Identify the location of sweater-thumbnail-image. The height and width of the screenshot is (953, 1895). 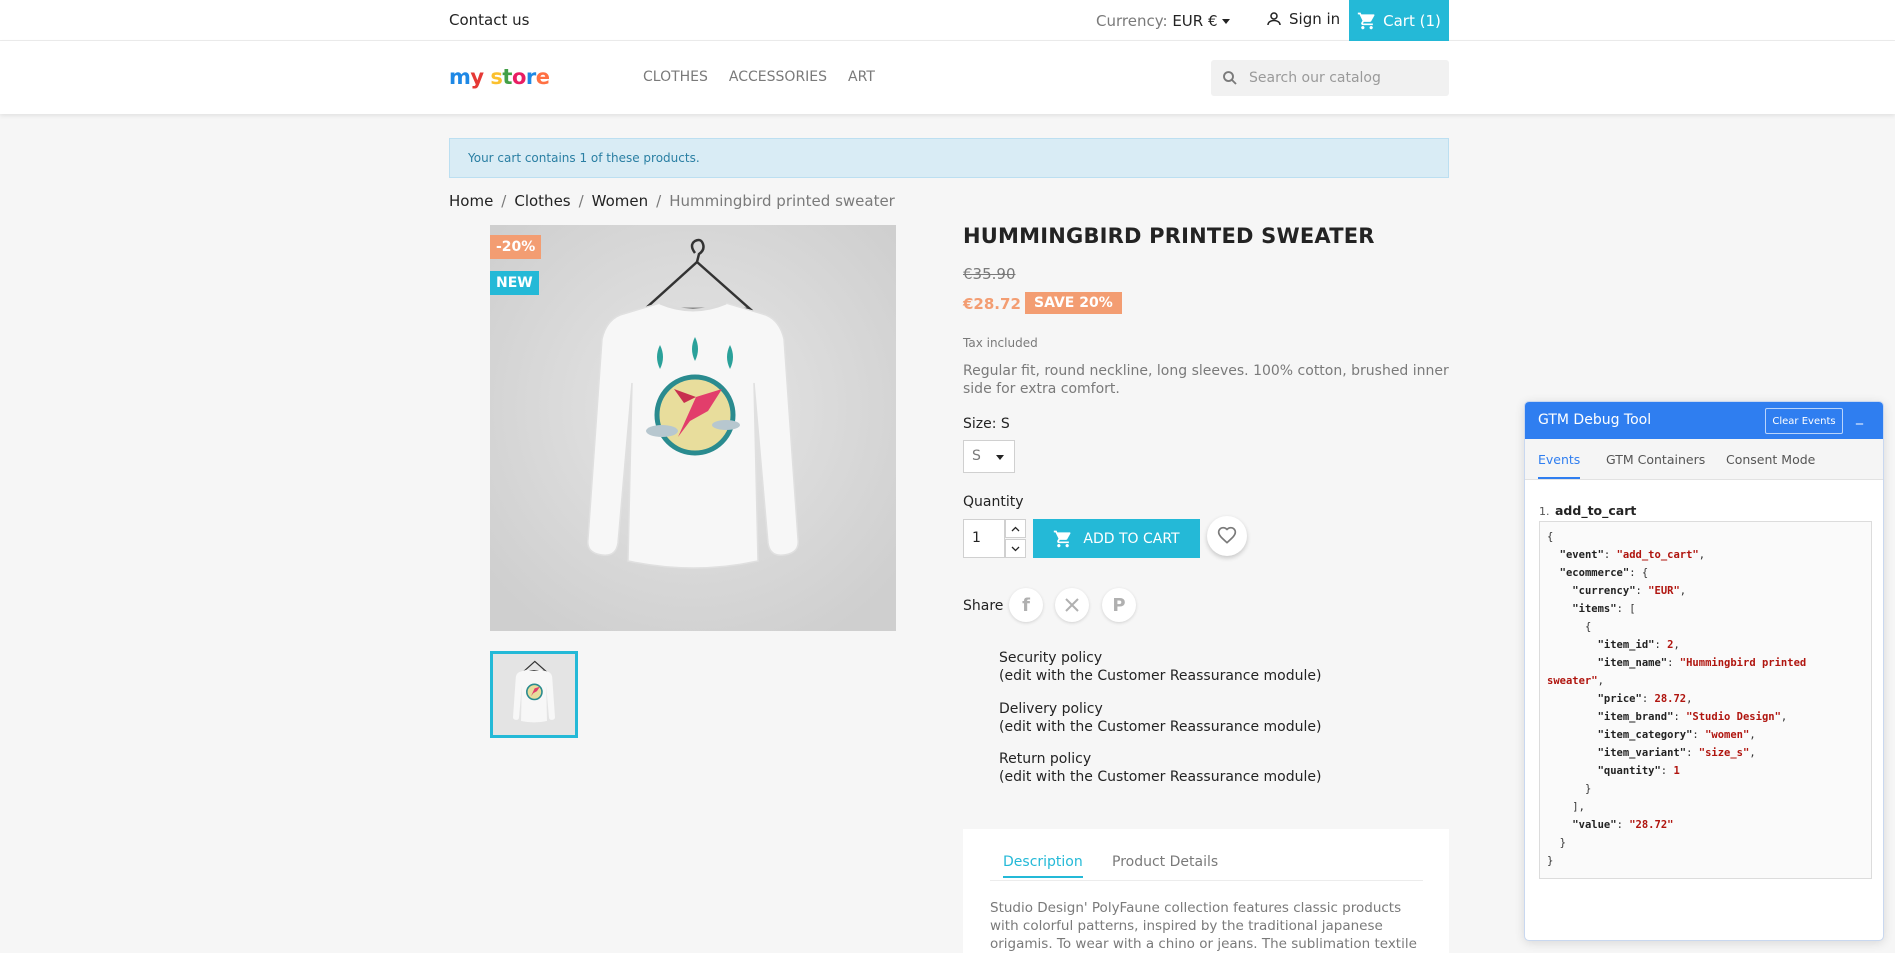
(534, 694).